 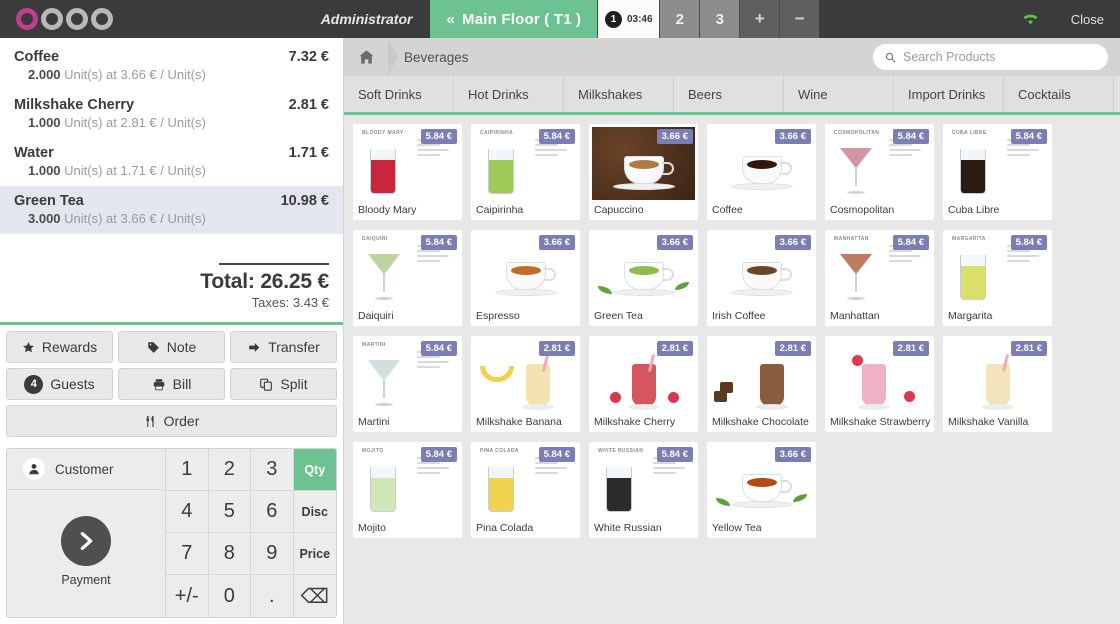 I want to click on product-name: Margarita, so click(x=970, y=316).